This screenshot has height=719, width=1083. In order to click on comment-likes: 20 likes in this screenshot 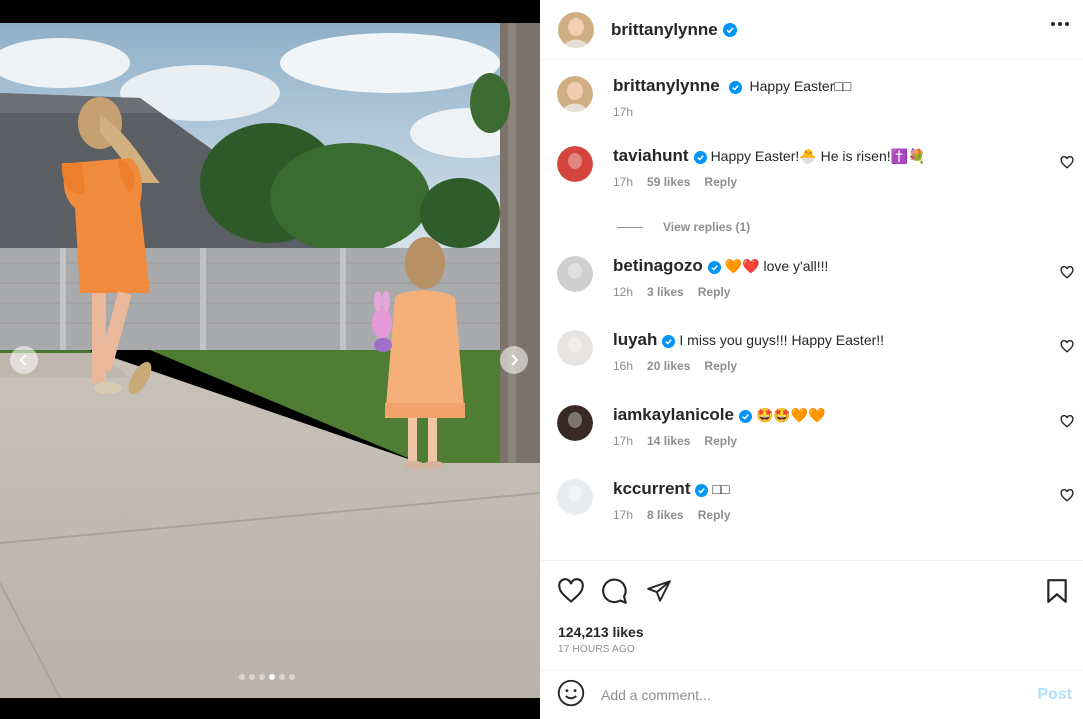, I will do `click(668, 366)`.